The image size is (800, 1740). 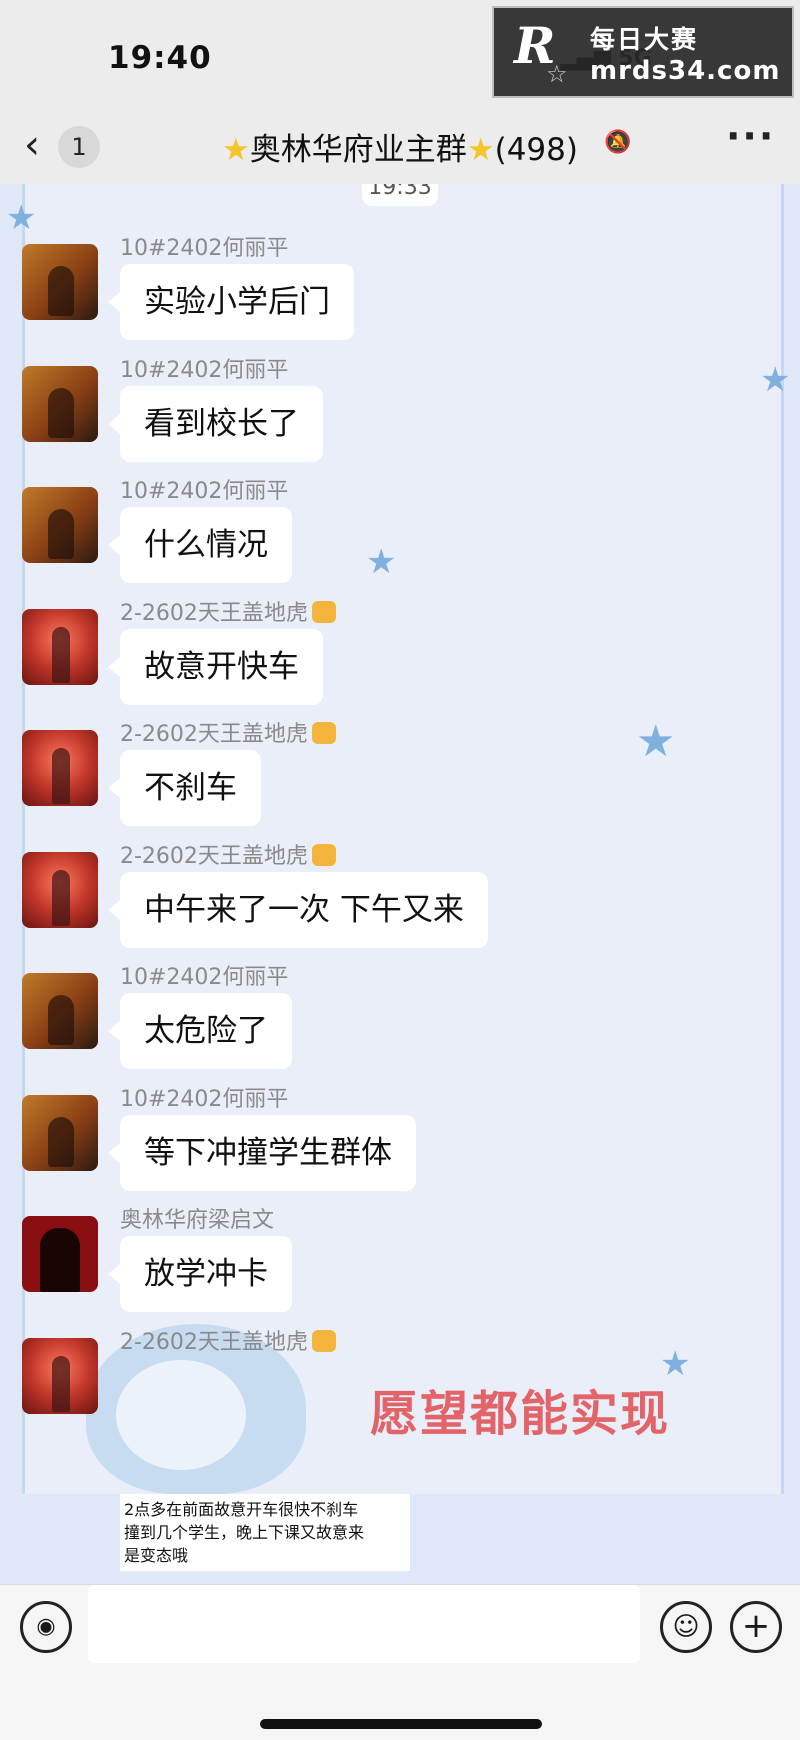 What do you see at coordinates (262, 1153) in the screenshot?
I see `message-bubble: 等下冲撞学生群体` at bounding box center [262, 1153].